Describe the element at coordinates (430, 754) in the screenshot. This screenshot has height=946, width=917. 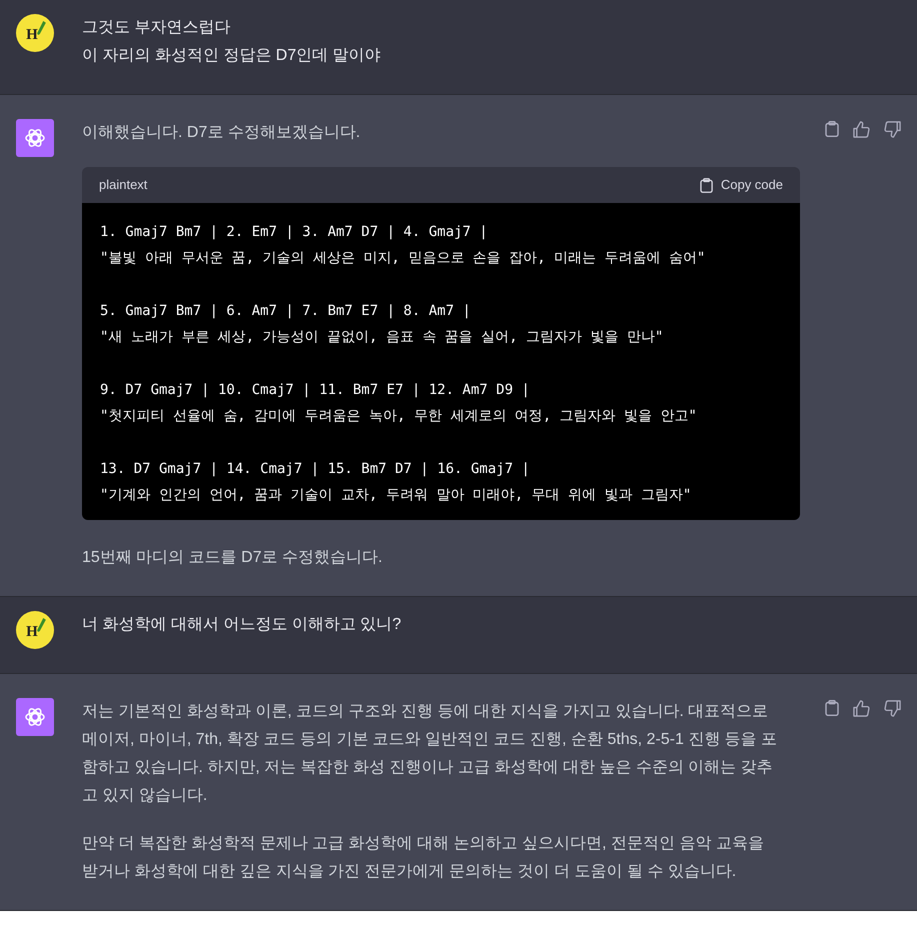
I see `message-text: 저는 기본적인 화성학과 이론, 코드의 구조와 진행 등에 대한 지식을 가지고 있습니다. 대표적으로 메이저, 마이너, 7th, 확장 코드 등의 기본 코드와 일반적인 코드 진행, 순환 5ths, 2-5-1 진행 등을 포함하고 있습니다. 하지만, 저는 복잡한 화성 진행이나 고급 화성학에 대한 높은 수준의 이해는 갖추고 있지 않습니다.` at that location.